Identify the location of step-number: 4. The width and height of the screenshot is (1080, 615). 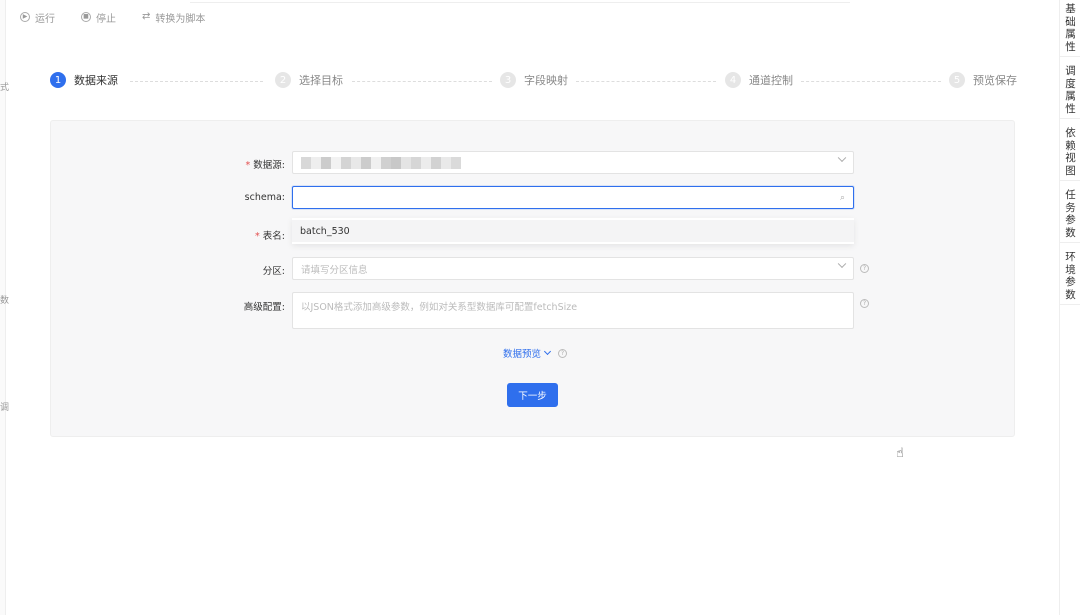
(733, 80).